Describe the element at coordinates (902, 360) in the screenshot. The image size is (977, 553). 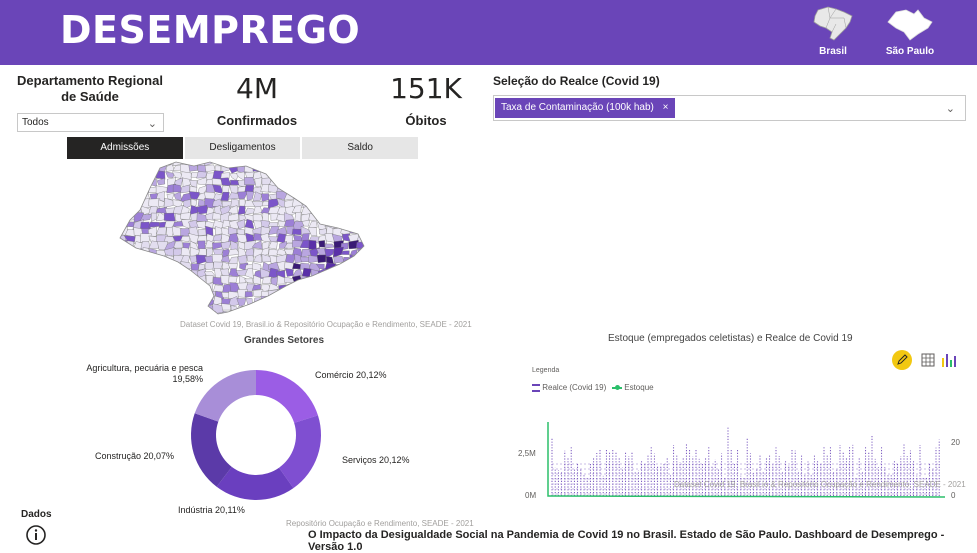
I see `edit-button` at that location.